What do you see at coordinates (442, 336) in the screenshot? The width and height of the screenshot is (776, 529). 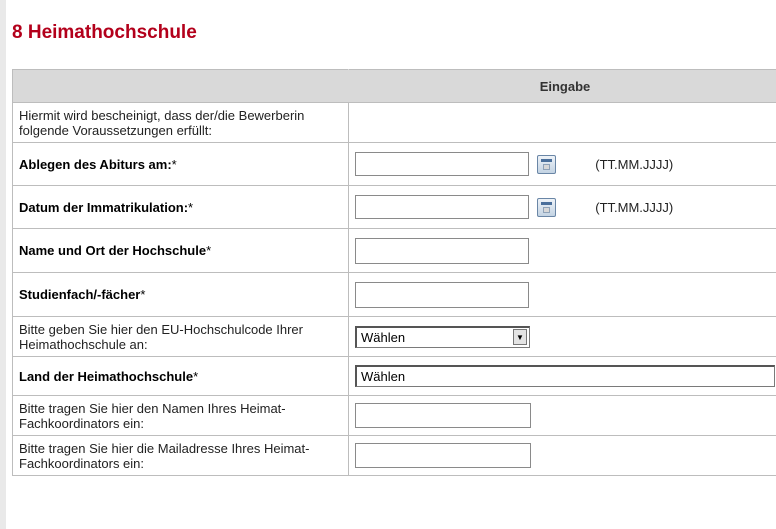 I see `eucode-select: Wählen ▼` at bounding box center [442, 336].